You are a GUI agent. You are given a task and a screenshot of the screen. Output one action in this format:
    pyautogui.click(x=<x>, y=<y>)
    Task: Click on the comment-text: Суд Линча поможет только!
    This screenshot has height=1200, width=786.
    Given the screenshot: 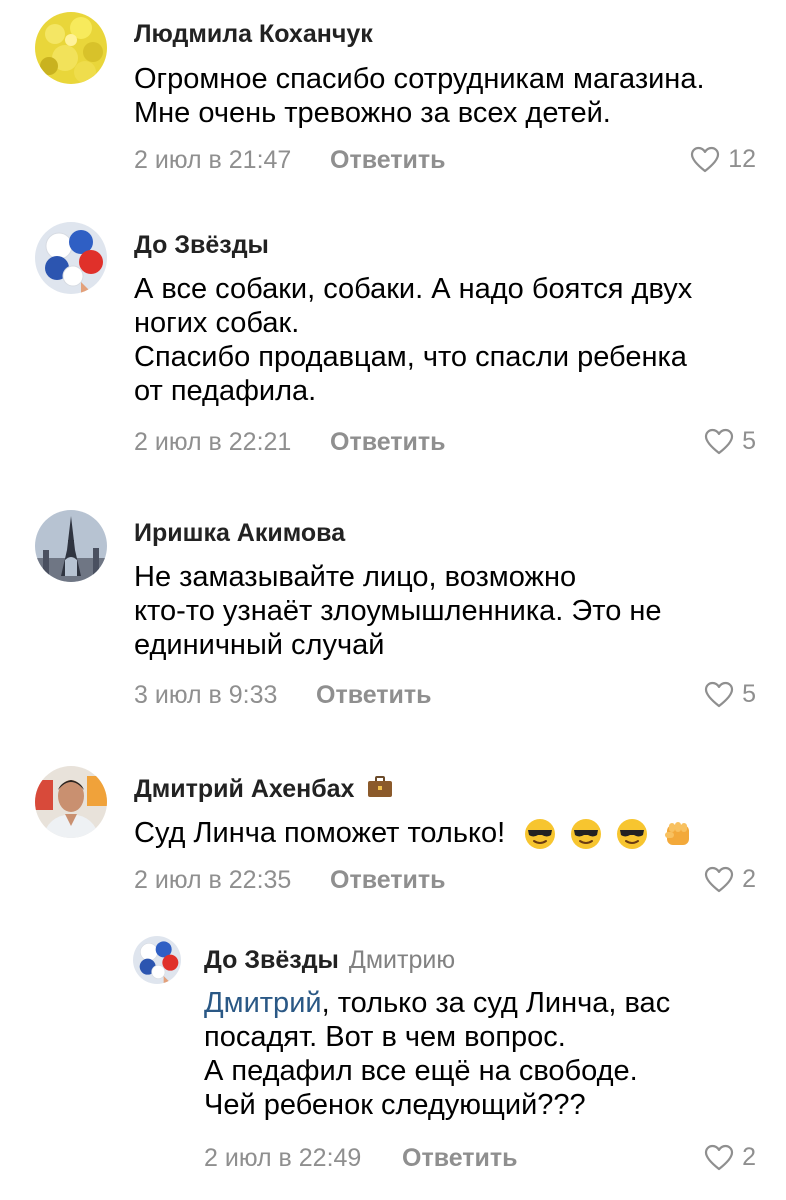 What is the action you would take?
    pyautogui.click(x=414, y=833)
    